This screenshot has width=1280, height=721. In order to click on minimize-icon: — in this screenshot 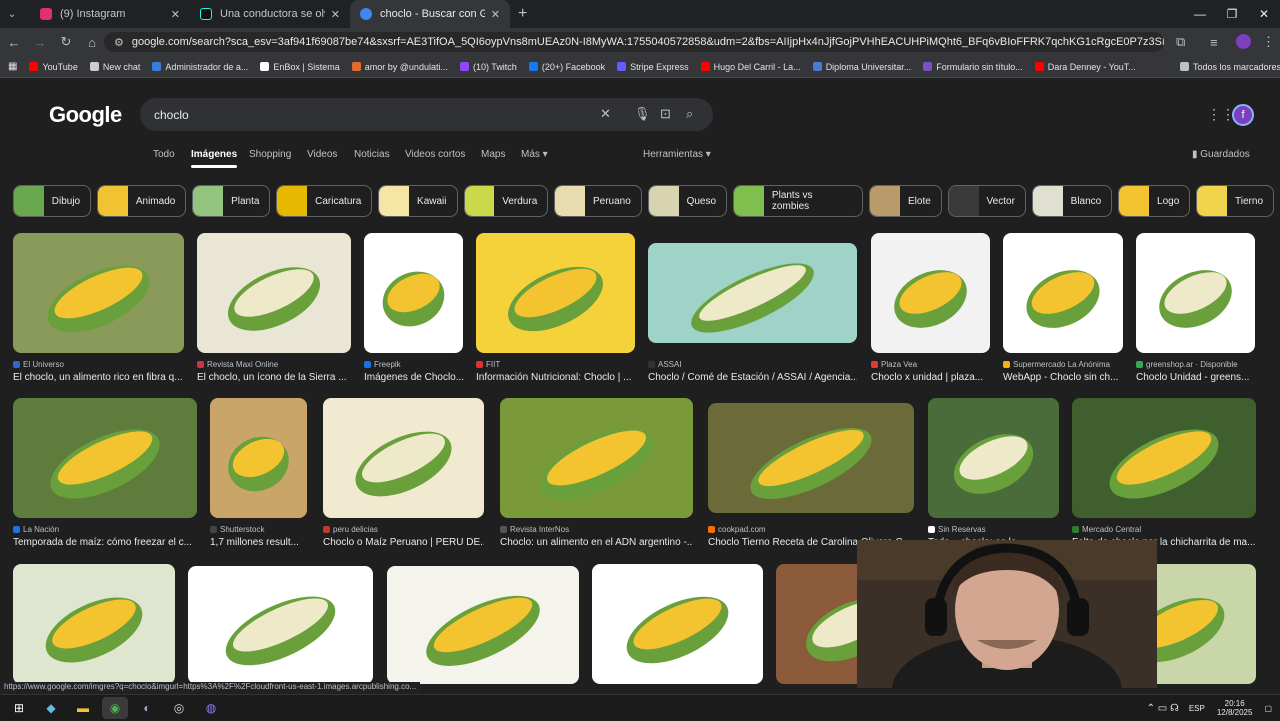, I will do `click(1200, 14)`.